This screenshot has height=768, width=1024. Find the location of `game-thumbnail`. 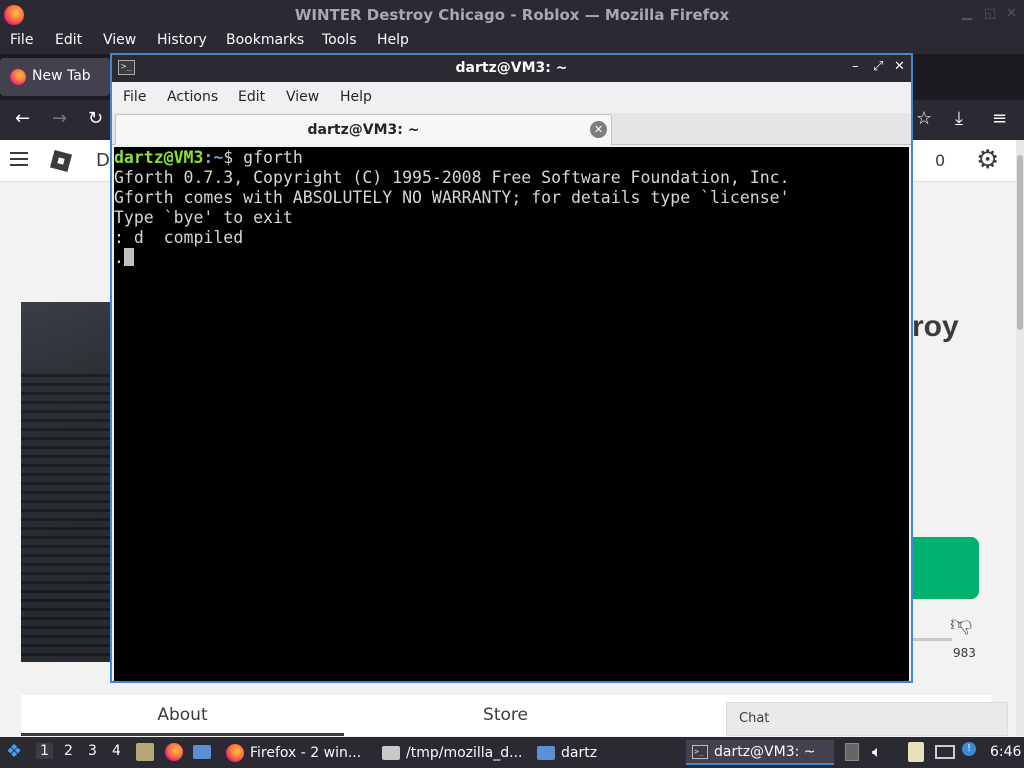

game-thumbnail is located at coordinates (67, 482).